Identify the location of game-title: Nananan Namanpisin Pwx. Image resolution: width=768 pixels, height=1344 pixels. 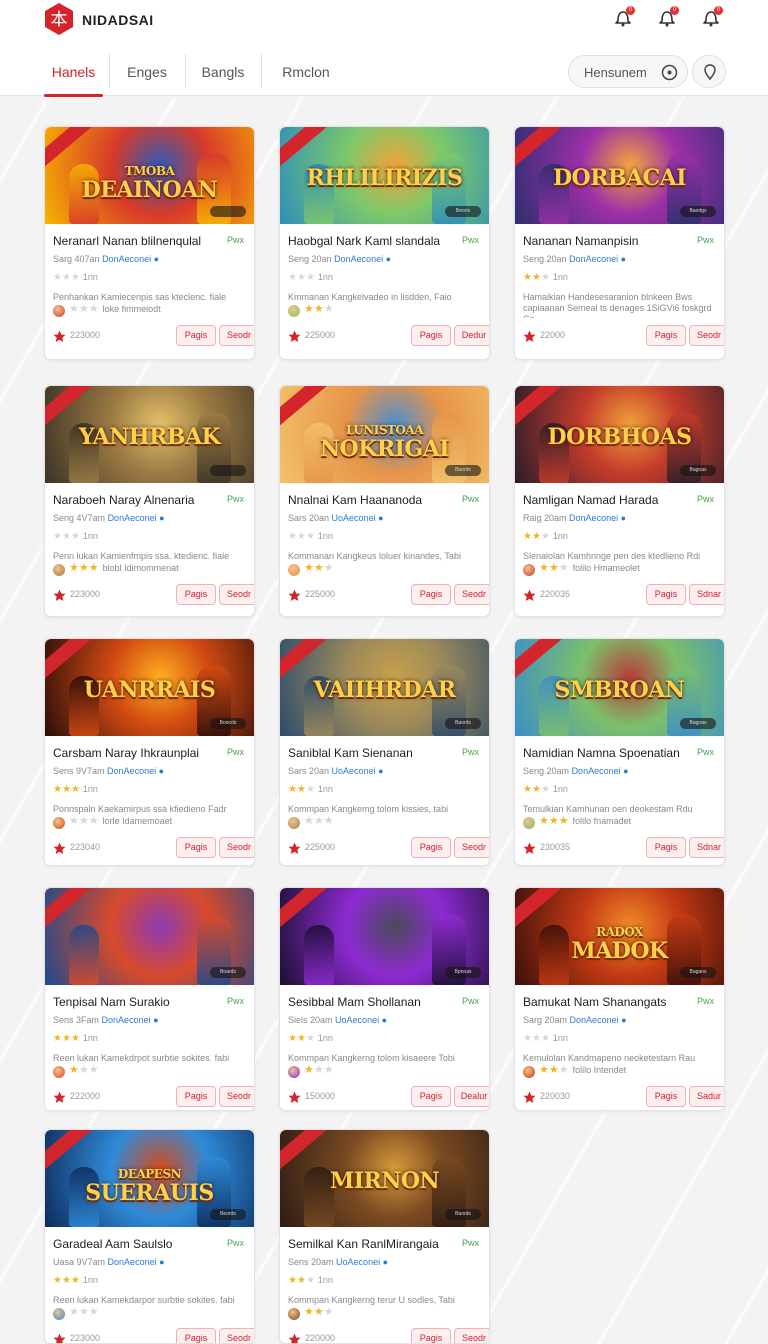
(619, 242).